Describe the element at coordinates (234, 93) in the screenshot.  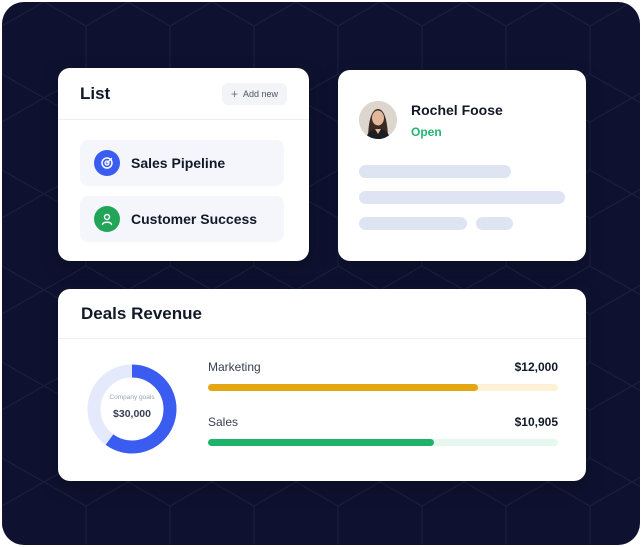
I see `plus-icon: +` at that location.